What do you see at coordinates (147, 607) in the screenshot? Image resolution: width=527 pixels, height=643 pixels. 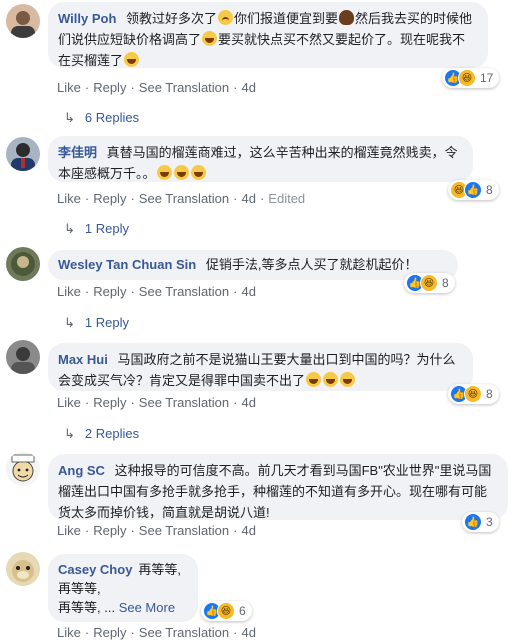 I see `see-more-link: See More` at bounding box center [147, 607].